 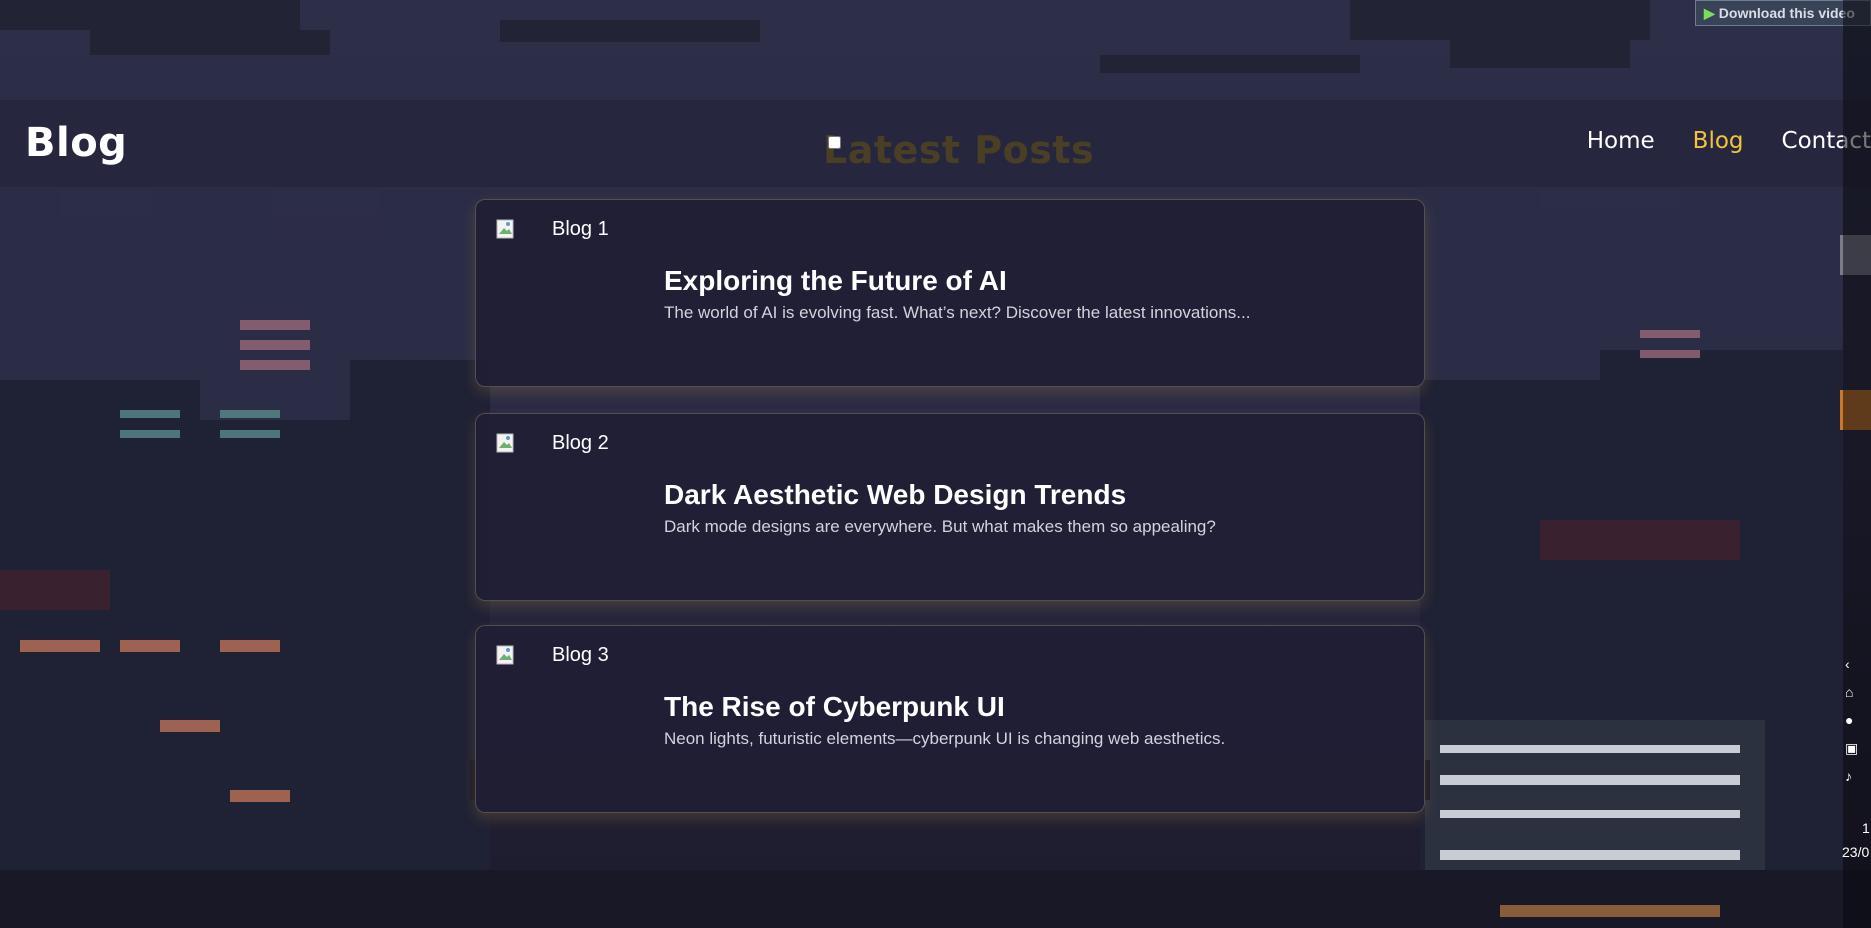 I want to click on network-icon: ⌂, so click(x=1858, y=692).